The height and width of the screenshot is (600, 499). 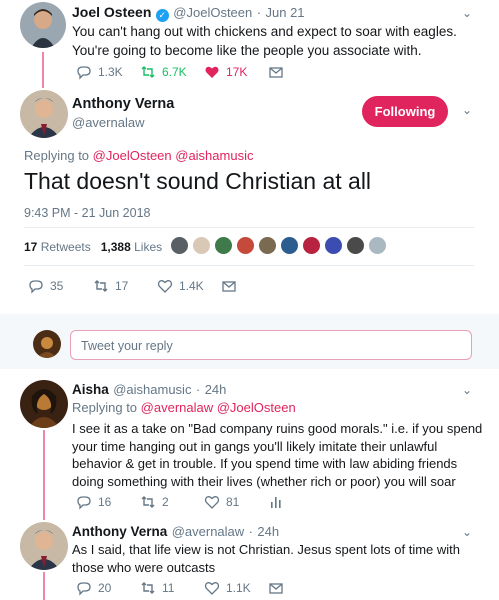 I want to click on like-button: 81, so click(x=236, y=502).